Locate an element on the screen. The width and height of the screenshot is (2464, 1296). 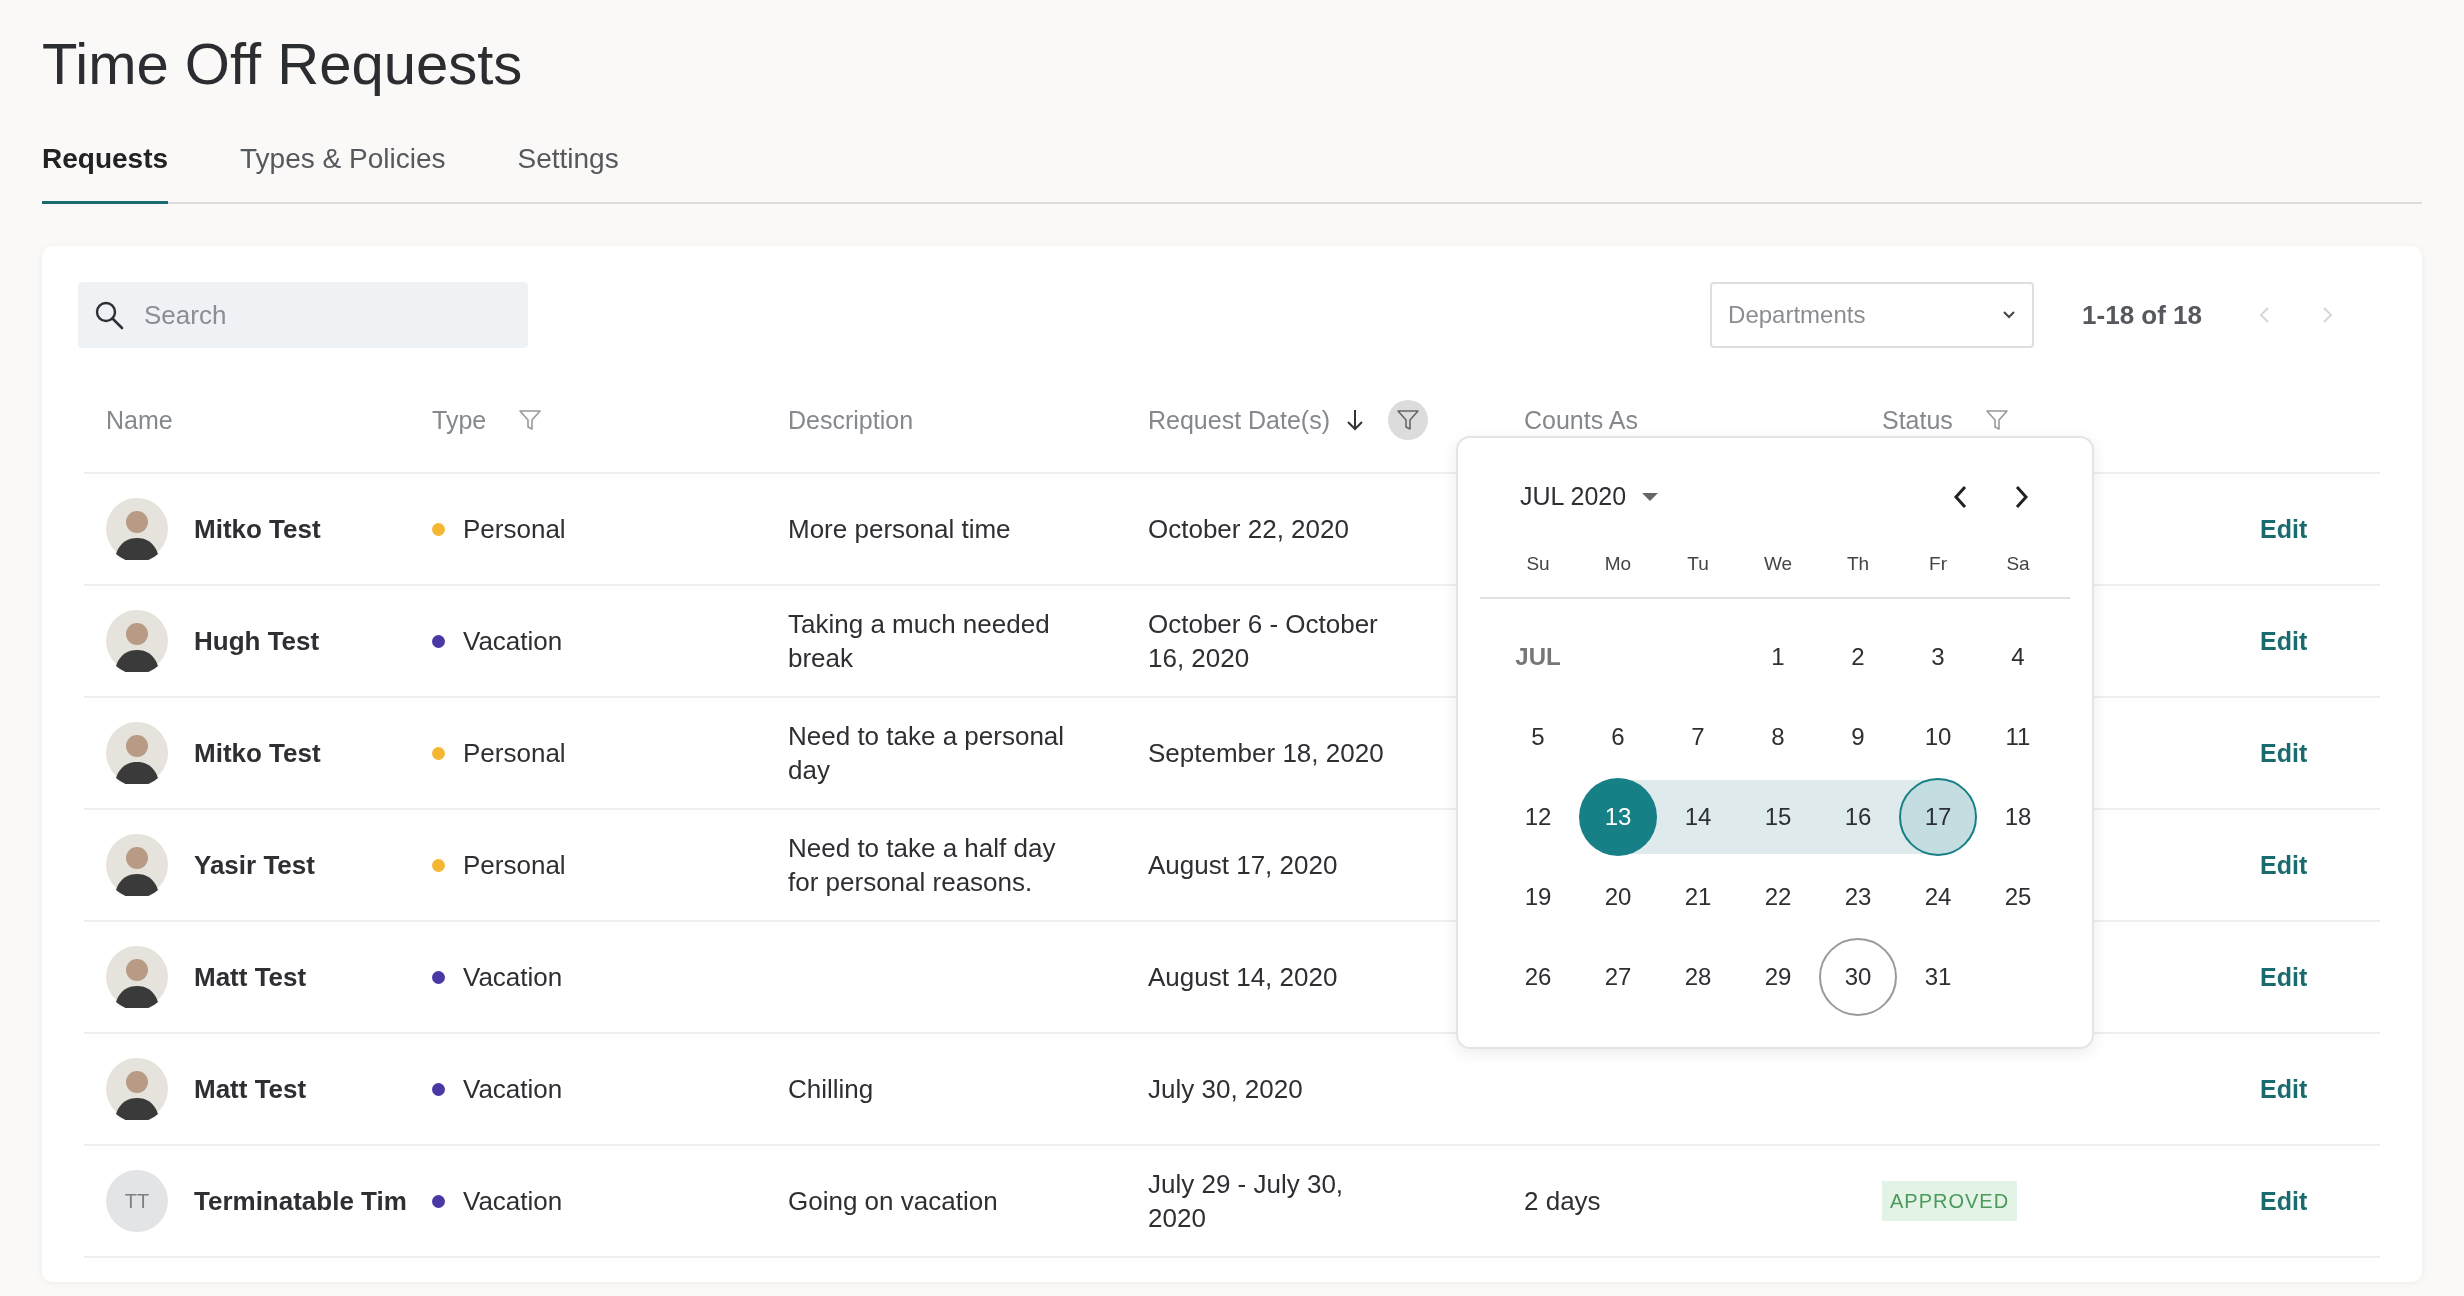
caret-down-icon is located at coordinates (1650, 496).